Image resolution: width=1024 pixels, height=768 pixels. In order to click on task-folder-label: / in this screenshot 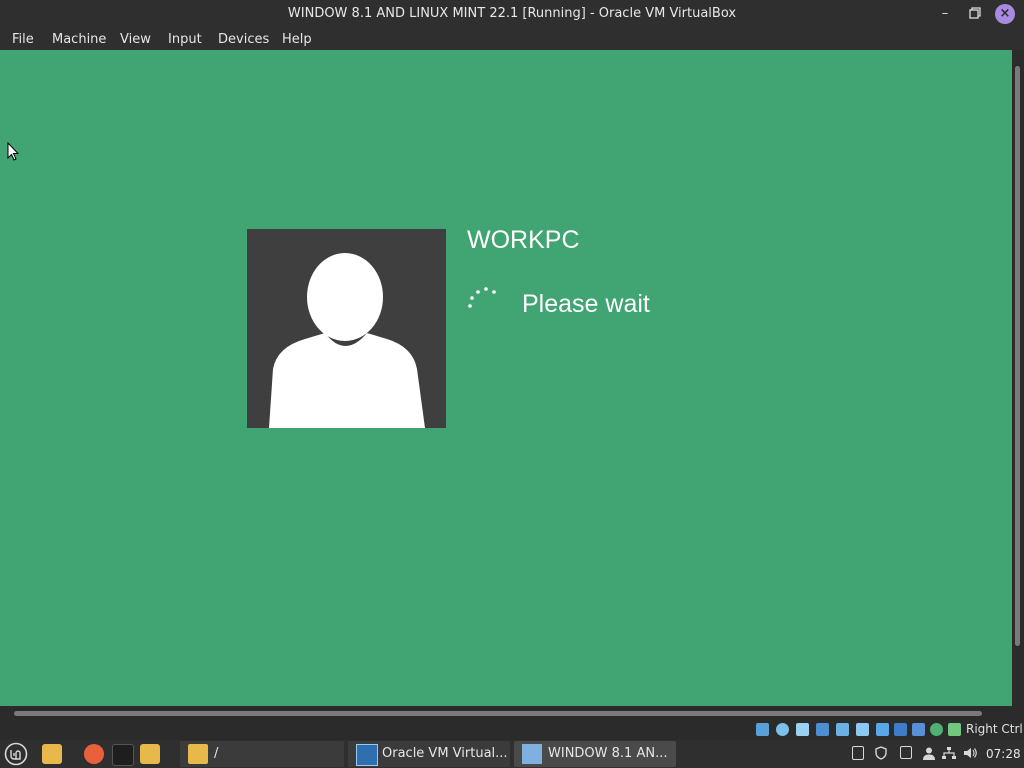, I will do `click(216, 753)`.